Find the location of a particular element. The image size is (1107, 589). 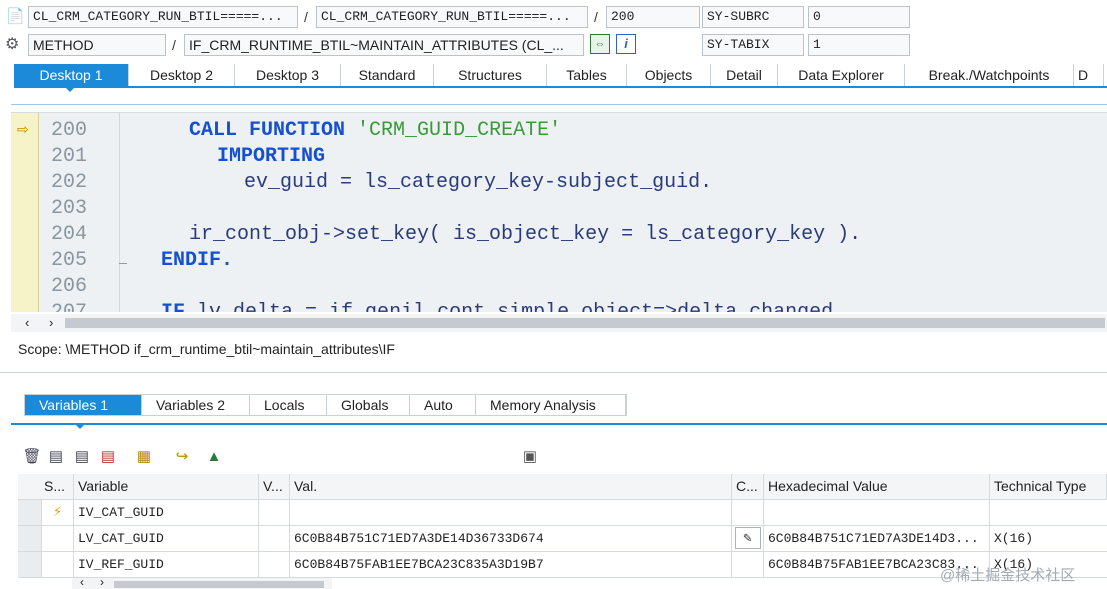

variable-cell: LV_CAT_GUID is located at coordinates (166, 538).